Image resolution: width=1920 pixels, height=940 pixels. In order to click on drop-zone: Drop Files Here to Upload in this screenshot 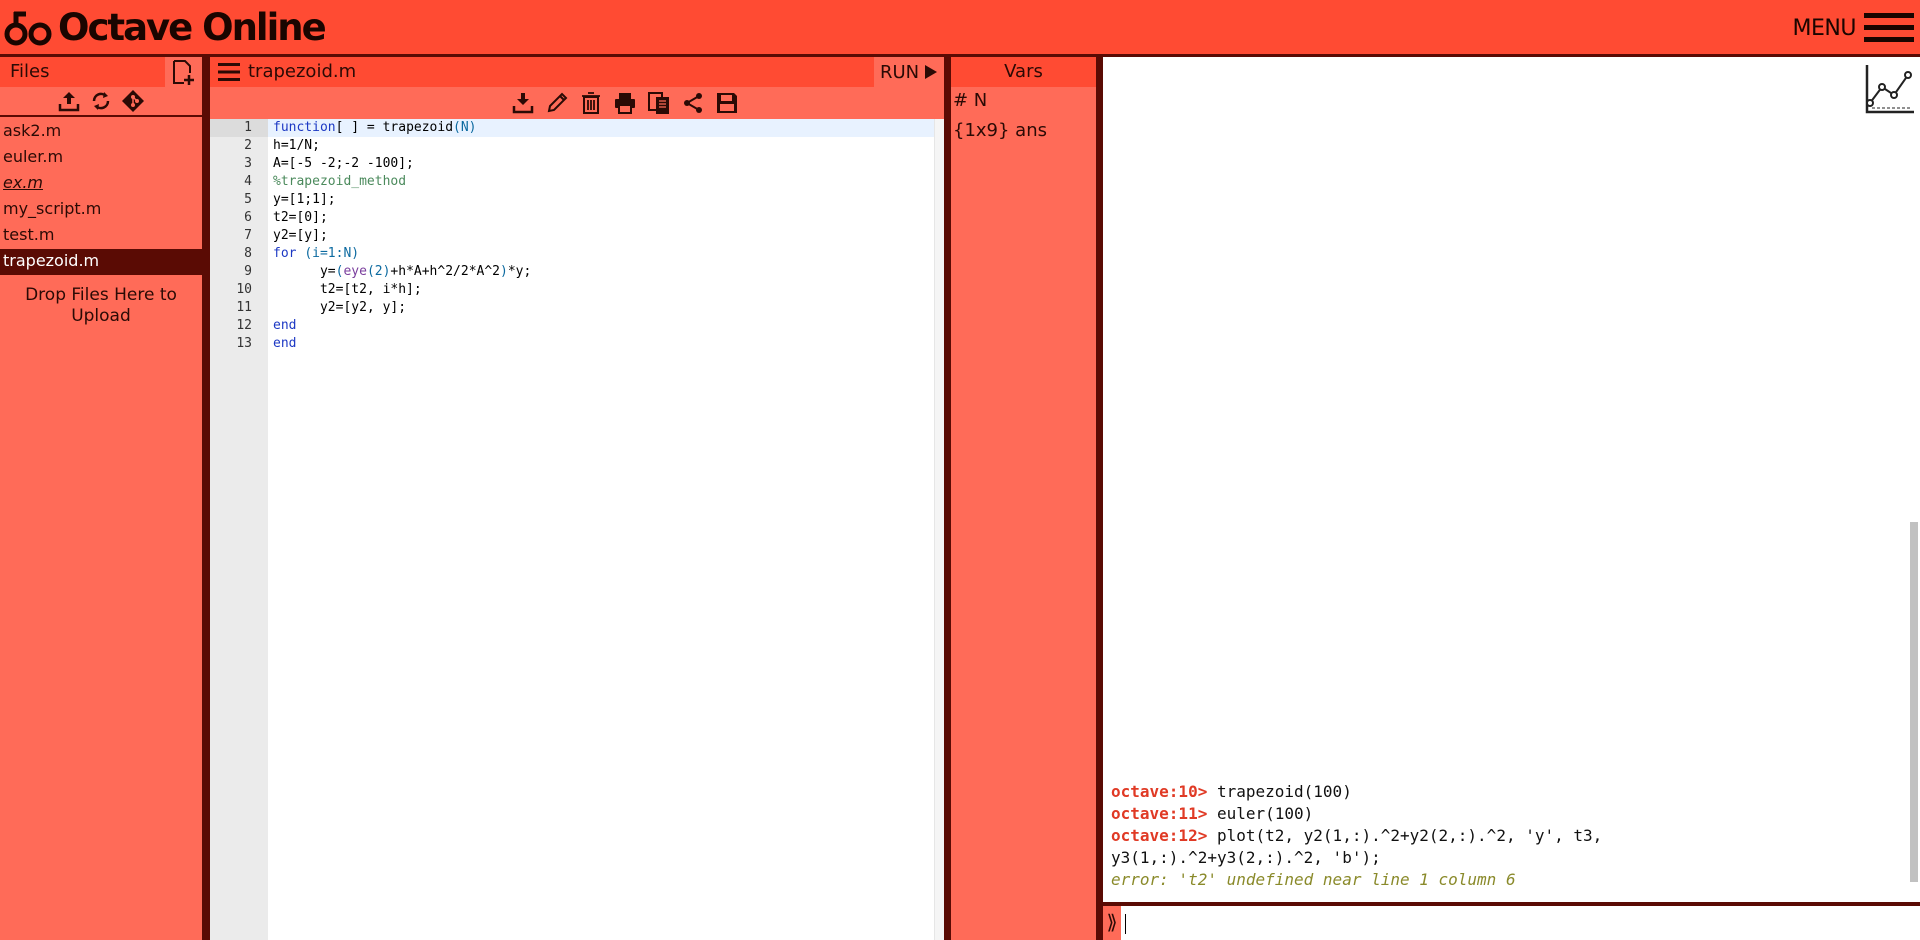, I will do `click(101, 306)`.